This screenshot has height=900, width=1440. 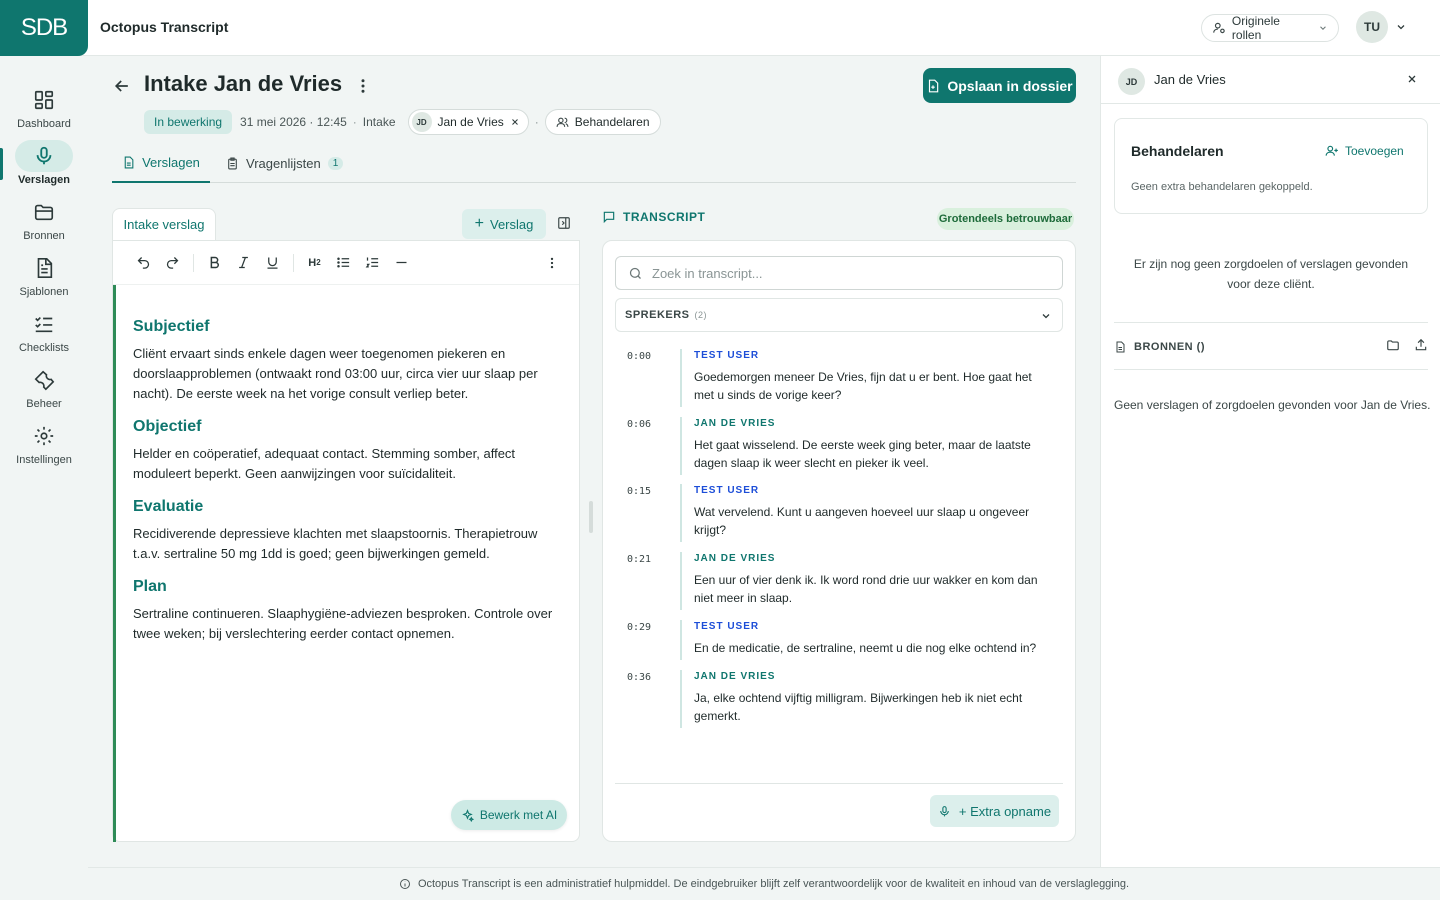 I want to click on tab-verslagen: Verslagen, so click(x=161, y=163).